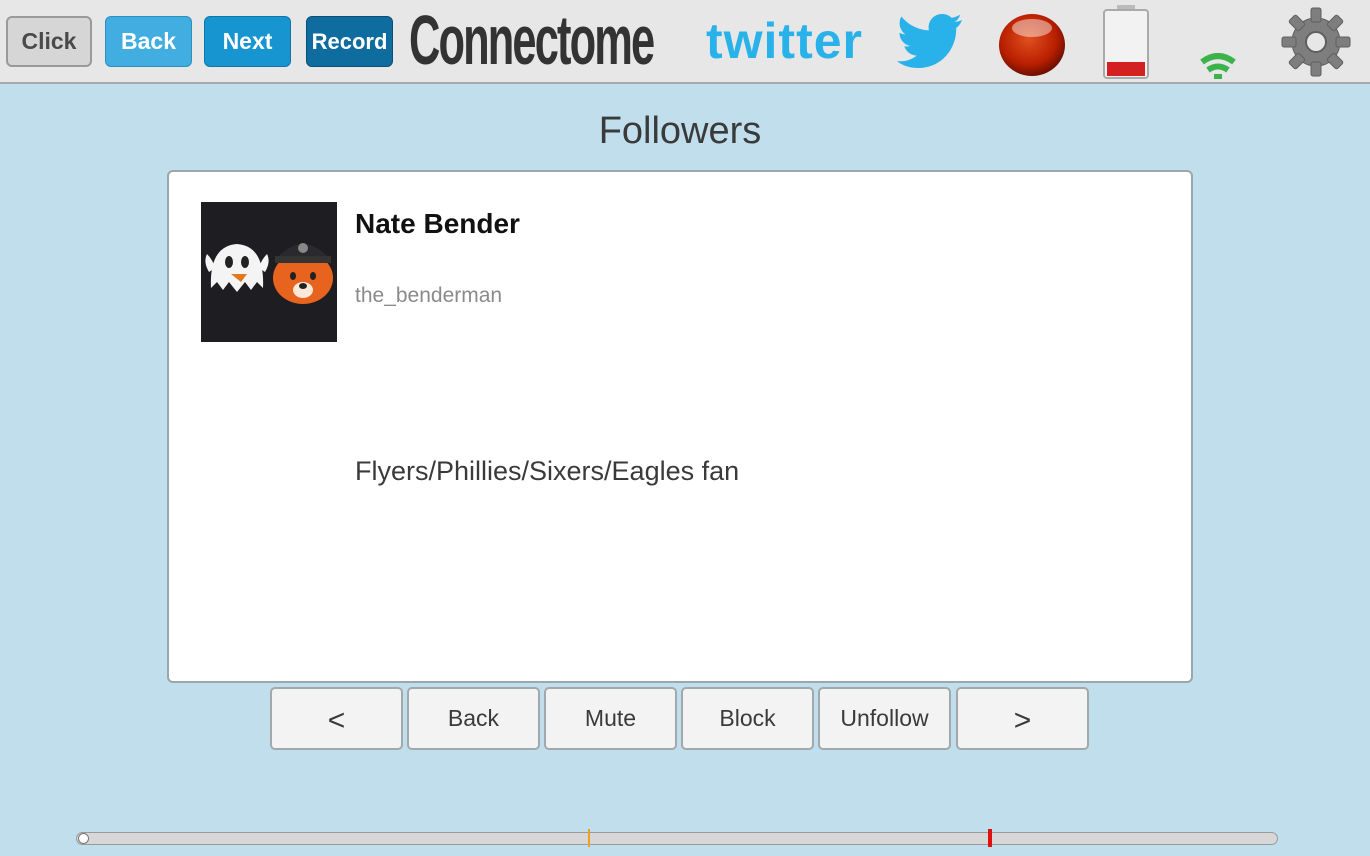  What do you see at coordinates (929, 41) in the screenshot?
I see `twitter-bird-icon` at bounding box center [929, 41].